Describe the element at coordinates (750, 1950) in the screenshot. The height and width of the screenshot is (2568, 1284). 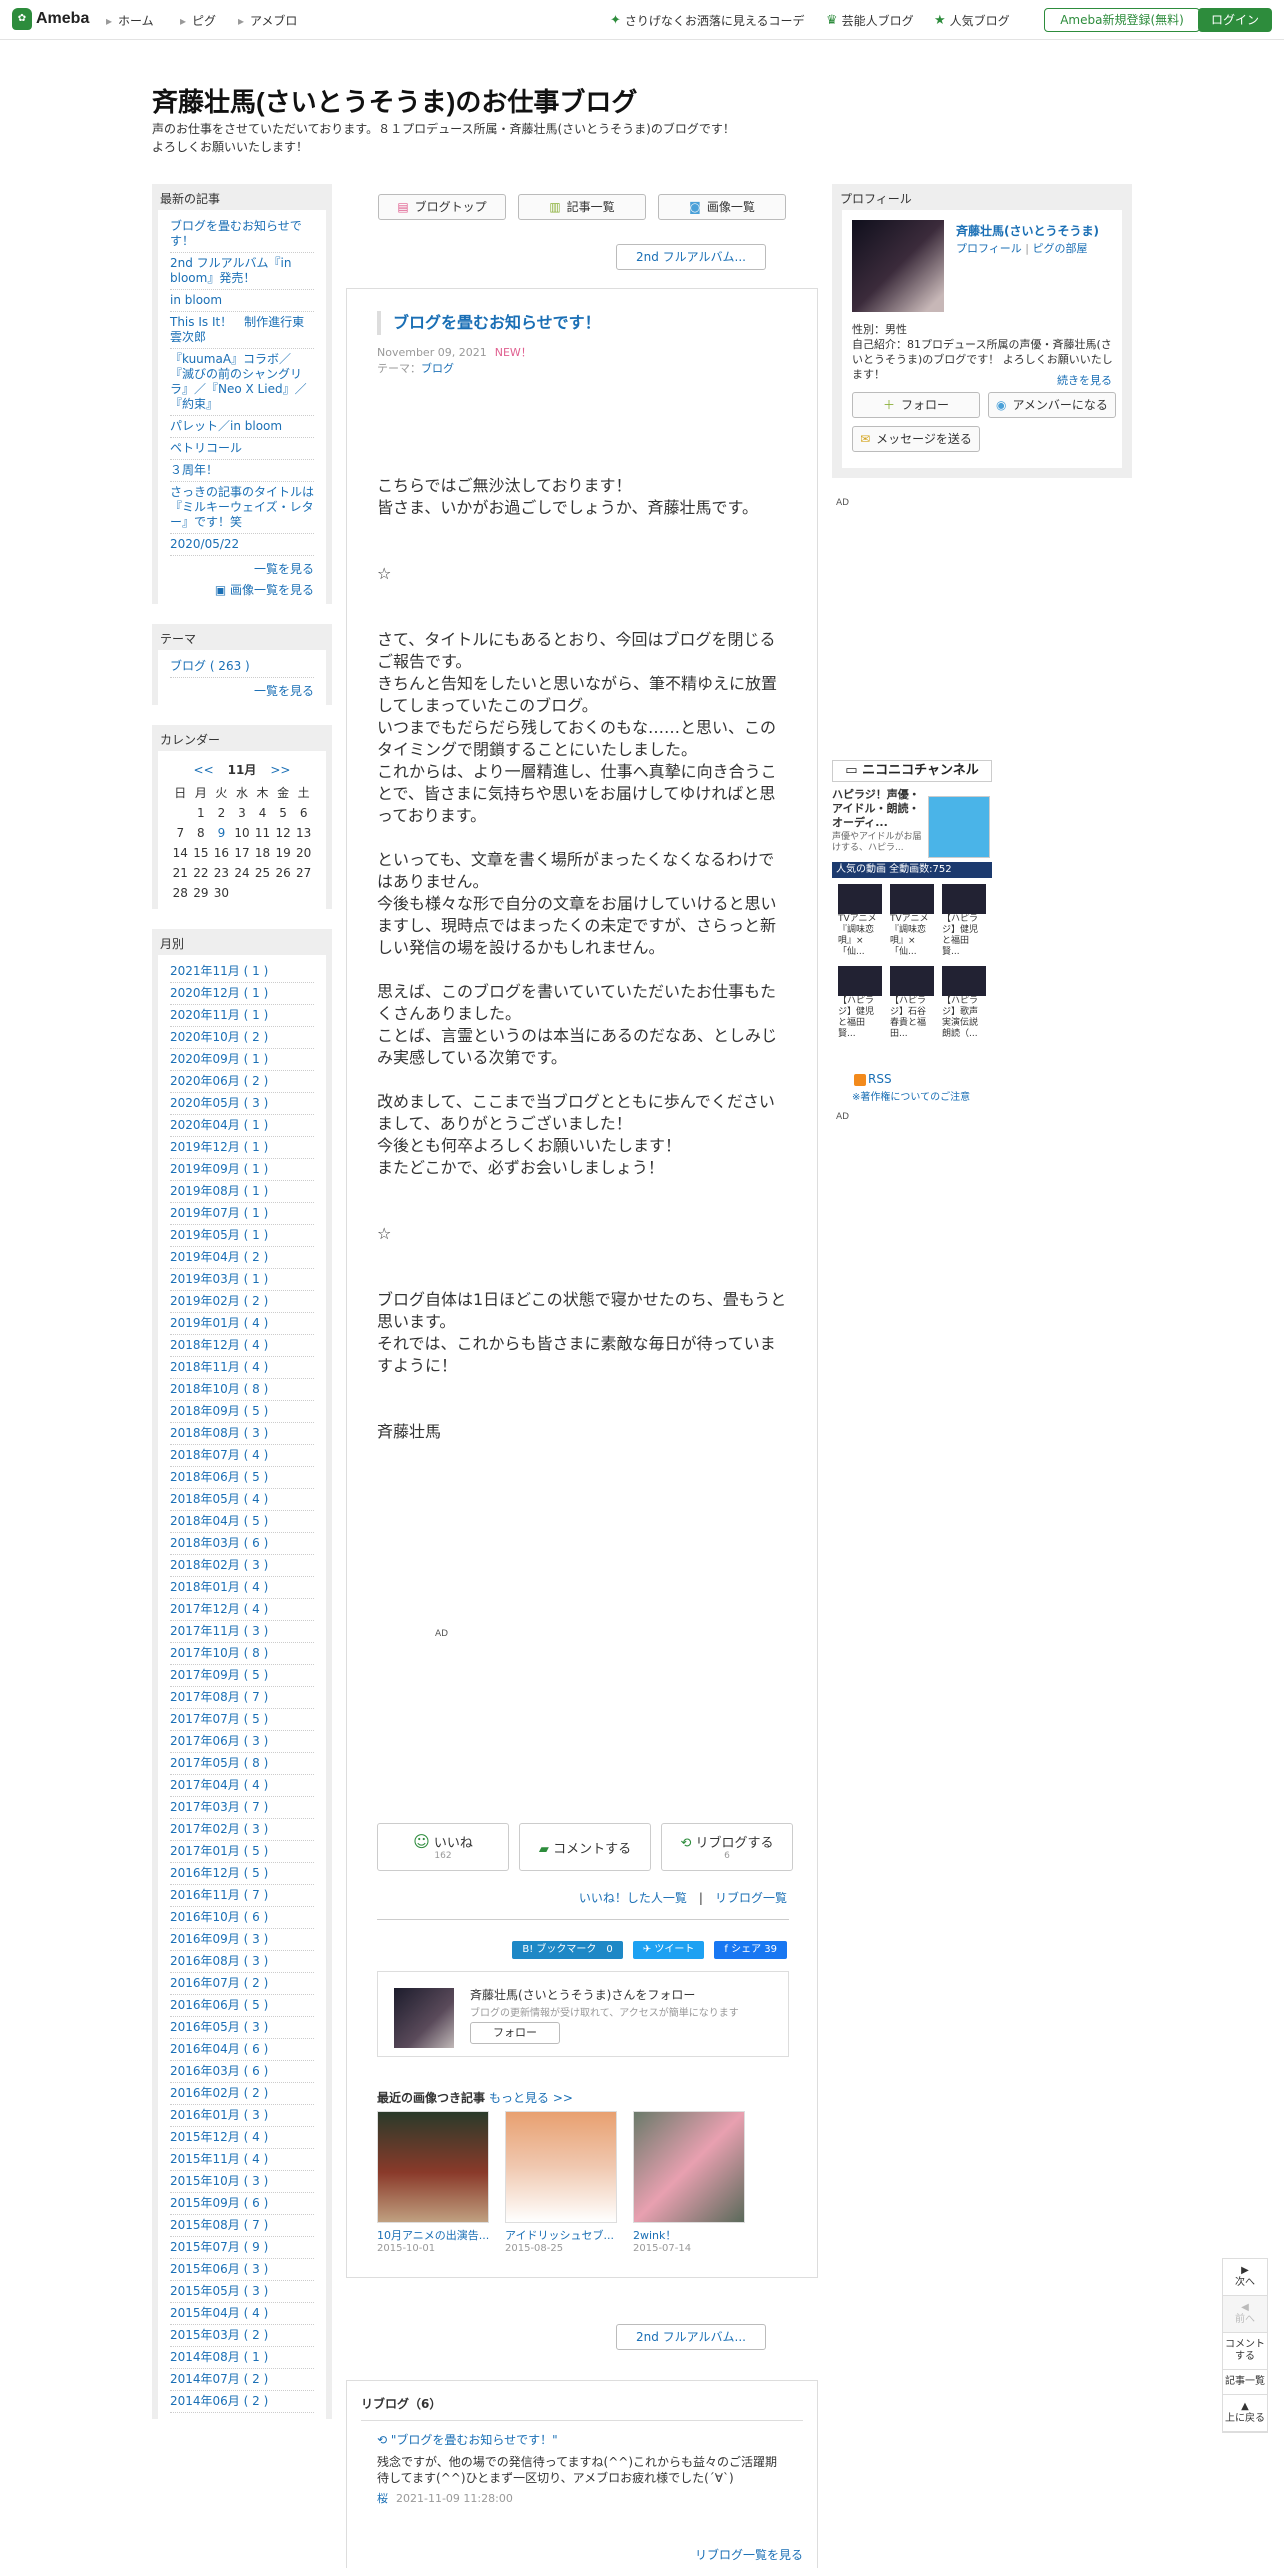
I see `facebook-share-button: f シェア 39` at that location.